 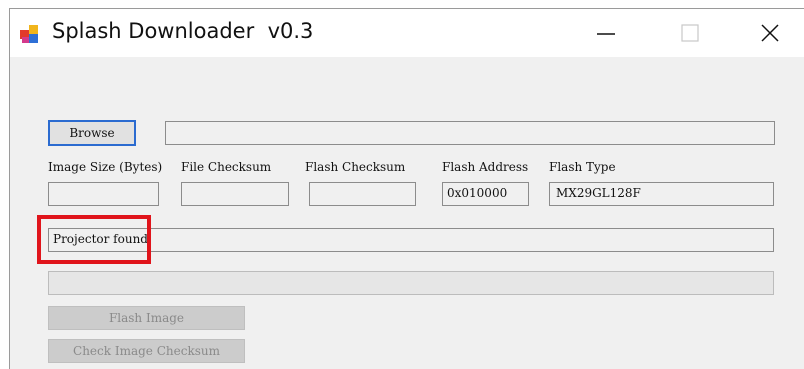 What do you see at coordinates (105, 167) in the screenshot?
I see `image-size-label: Image Size (Bytes)` at bounding box center [105, 167].